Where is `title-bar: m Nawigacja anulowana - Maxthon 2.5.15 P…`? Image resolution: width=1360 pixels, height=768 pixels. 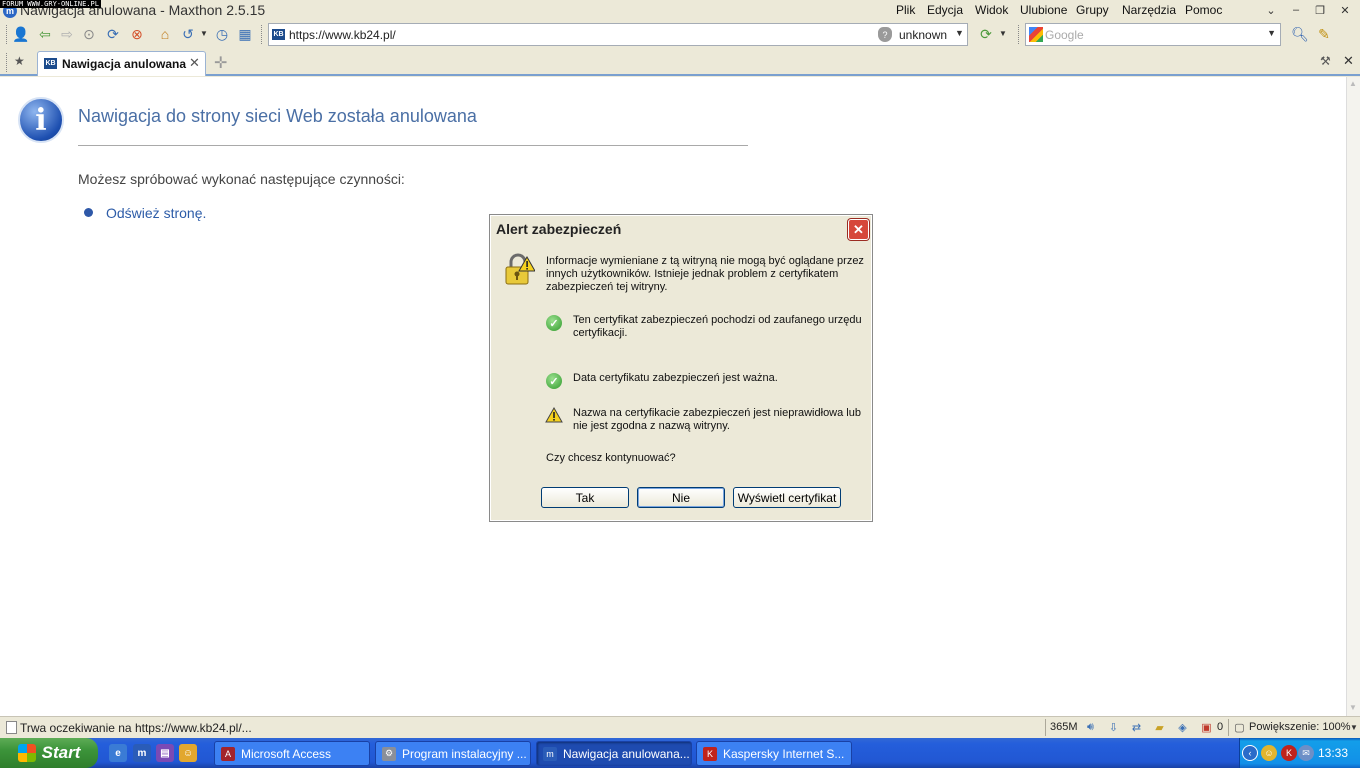
title-bar: m Nawigacja anulowana - Maxthon 2.5.15 P… is located at coordinates (680, 10).